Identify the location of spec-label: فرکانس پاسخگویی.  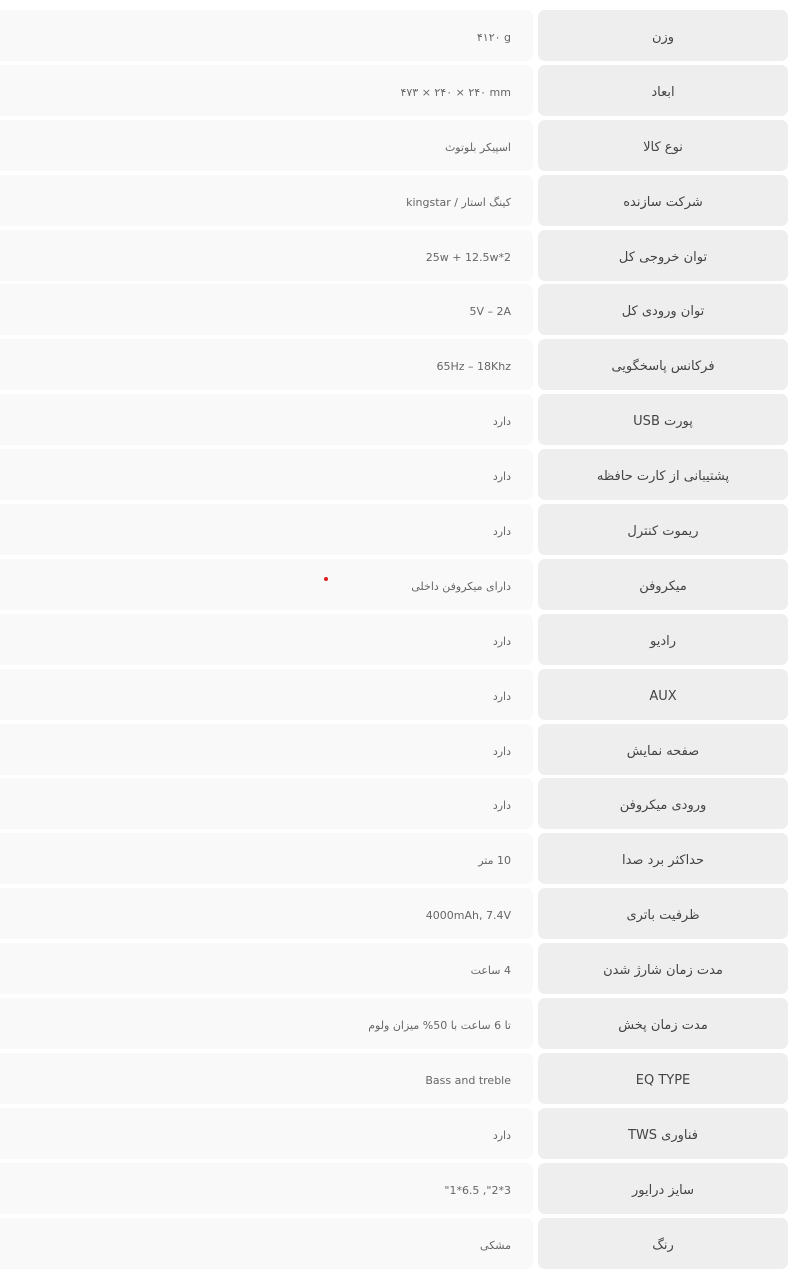
(663, 365).